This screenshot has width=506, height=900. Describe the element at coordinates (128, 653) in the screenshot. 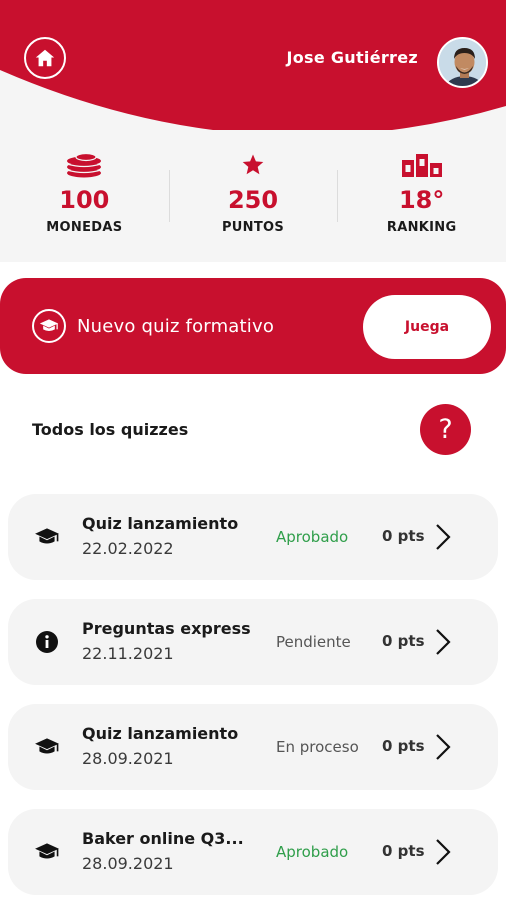

I see `quiz-date: 22.11.2021` at that location.